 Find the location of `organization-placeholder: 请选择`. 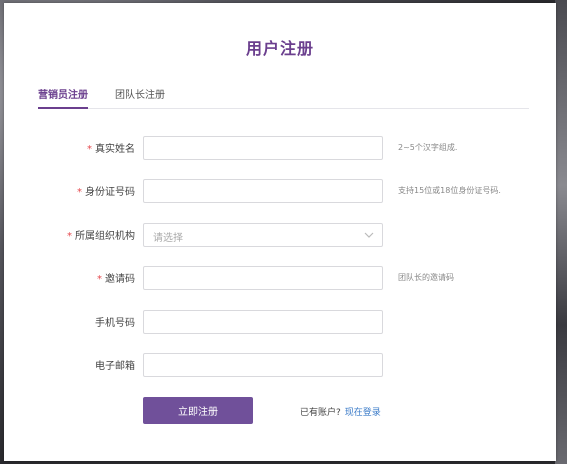

organization-placeholder: 请选择 is located at coordinates (168, 238).